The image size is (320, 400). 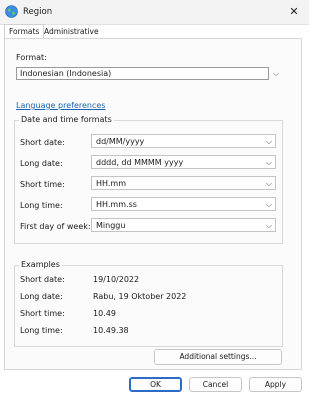 I want to click on ok-button: OK, so click(x=155, y=384).